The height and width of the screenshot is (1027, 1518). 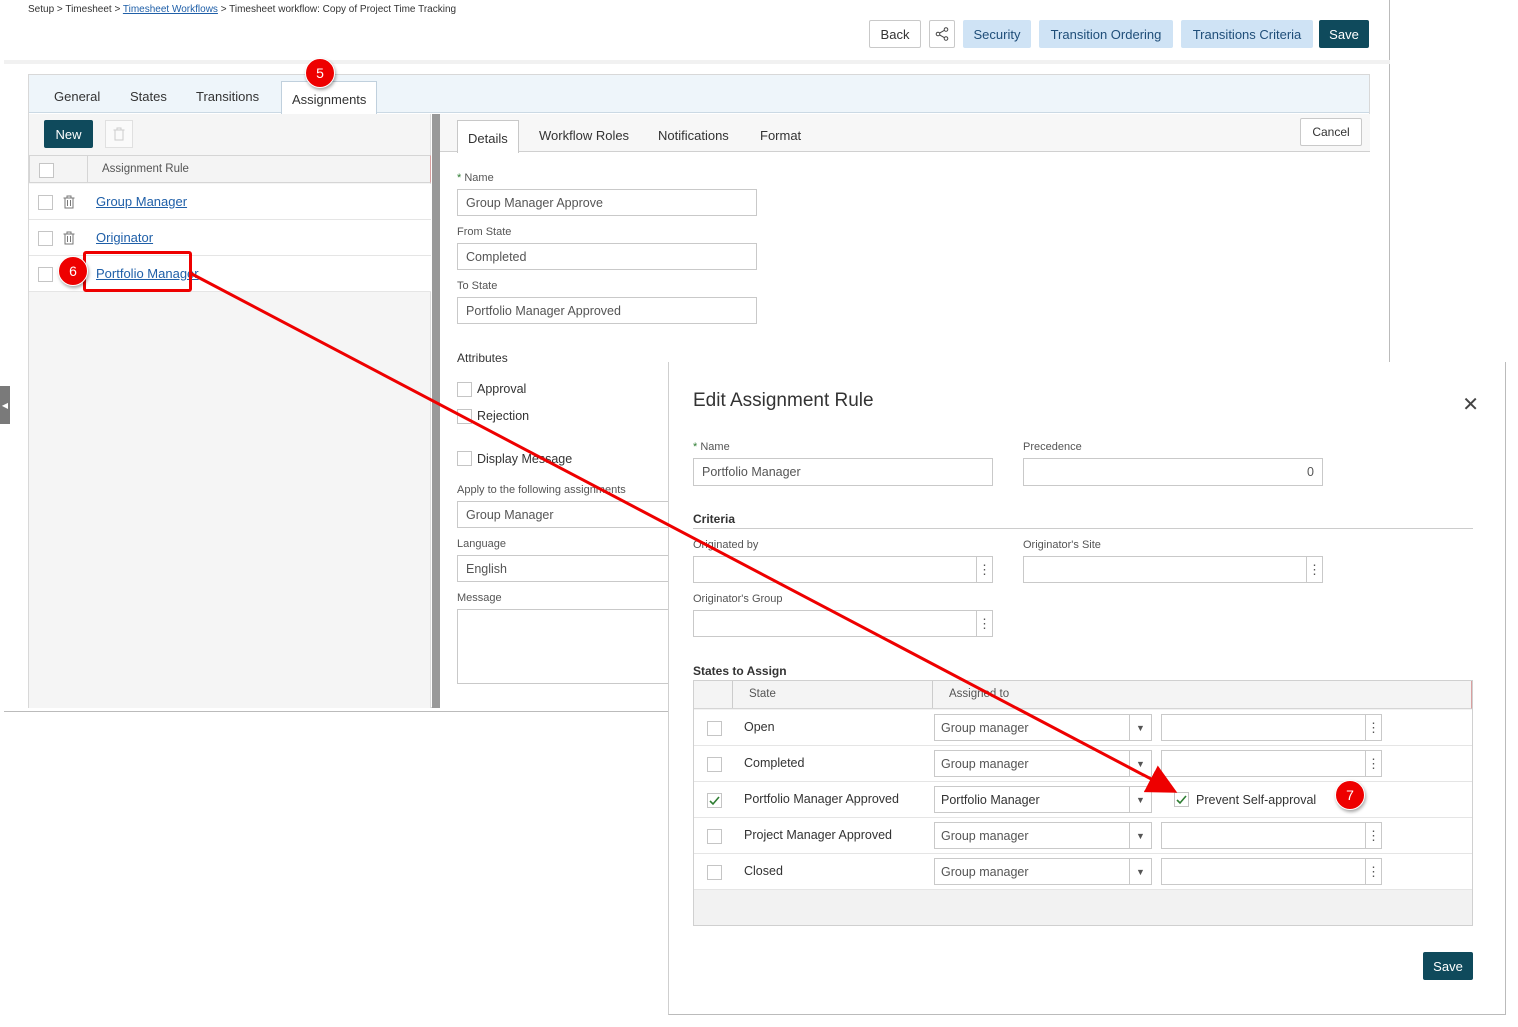 I want to click on callout-badge-5: 5, so click(x=320, y=73).